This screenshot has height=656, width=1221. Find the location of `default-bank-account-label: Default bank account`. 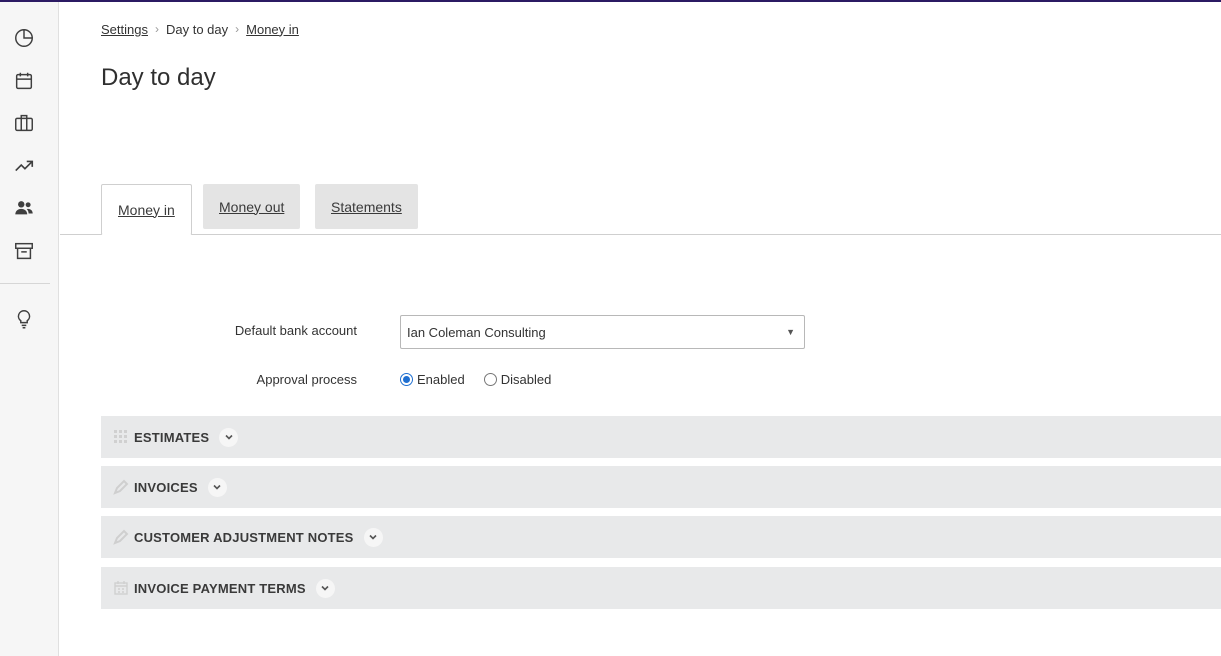

default-bank-account-label: Default bank account is located at coordinates (295, 330).